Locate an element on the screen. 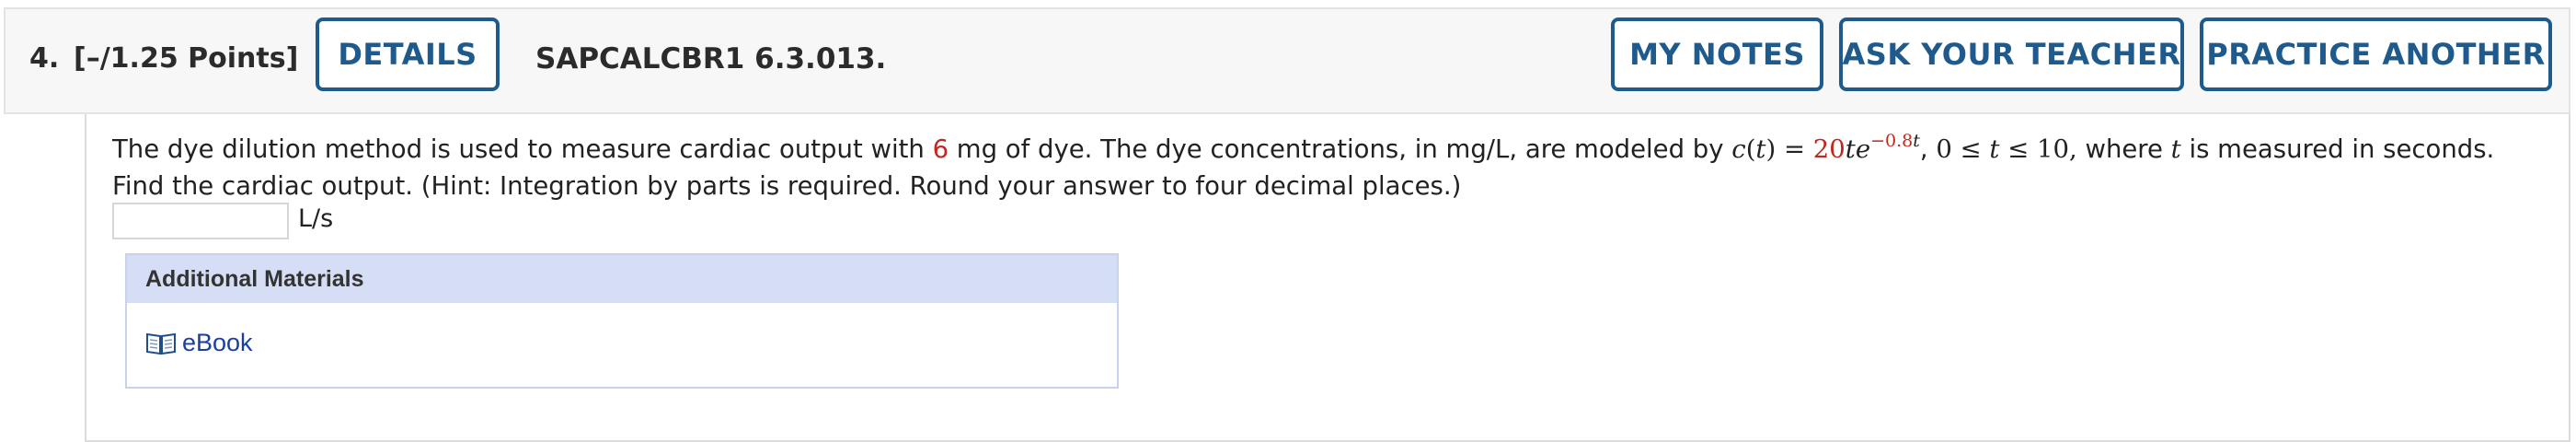  question-number: 4. is located at coordinates (44, 58).